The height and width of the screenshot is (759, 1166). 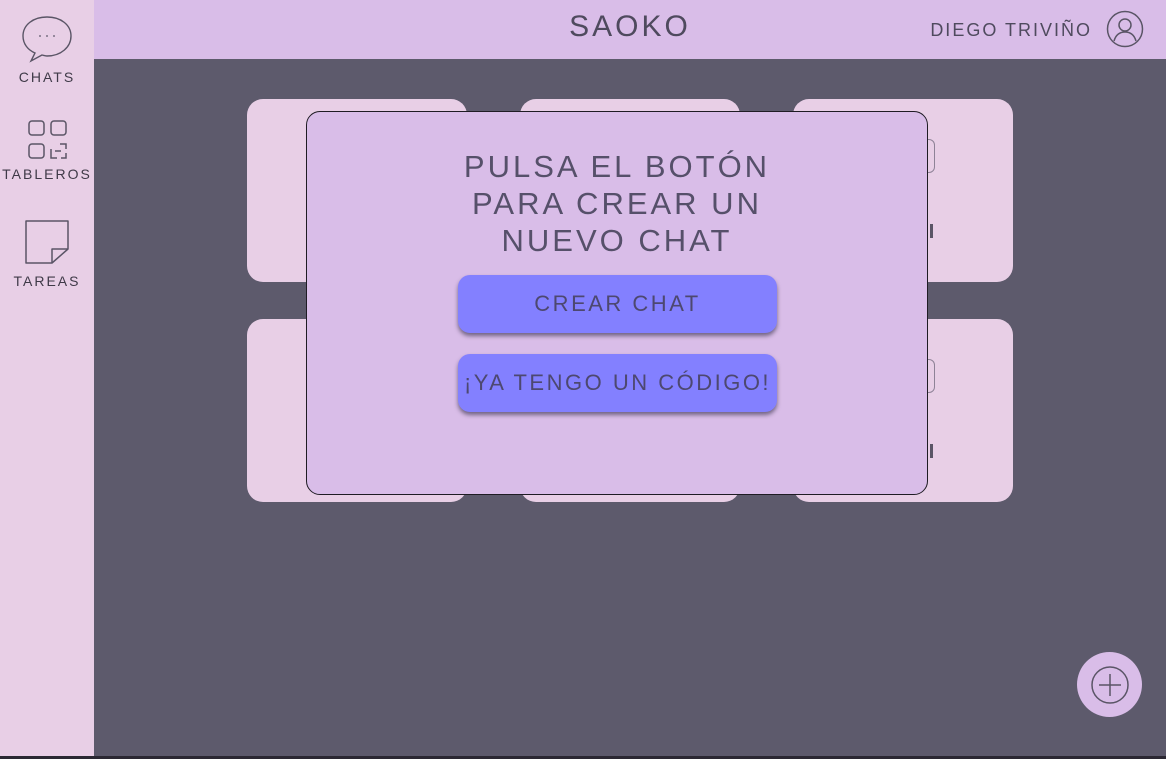 I want to click on sidebar-item-chats: CHATS, so click(x=47, y=50).